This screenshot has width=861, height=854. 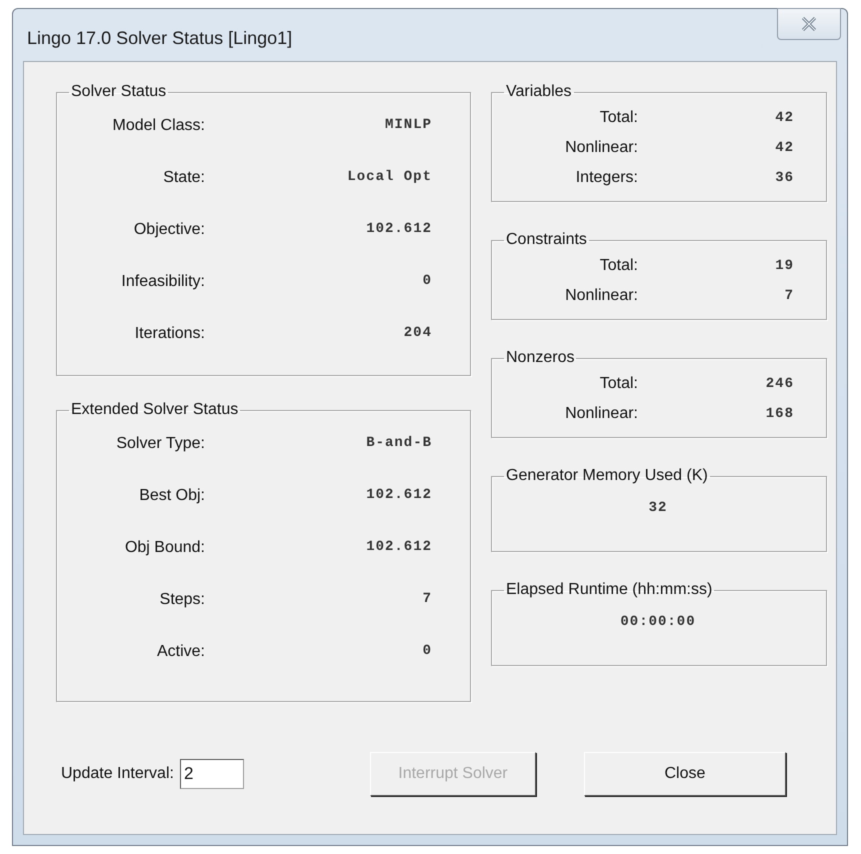 I want to click on window-title: Lingo 17.0 Solver Status [Lingo1], so click(x=159, y=38).